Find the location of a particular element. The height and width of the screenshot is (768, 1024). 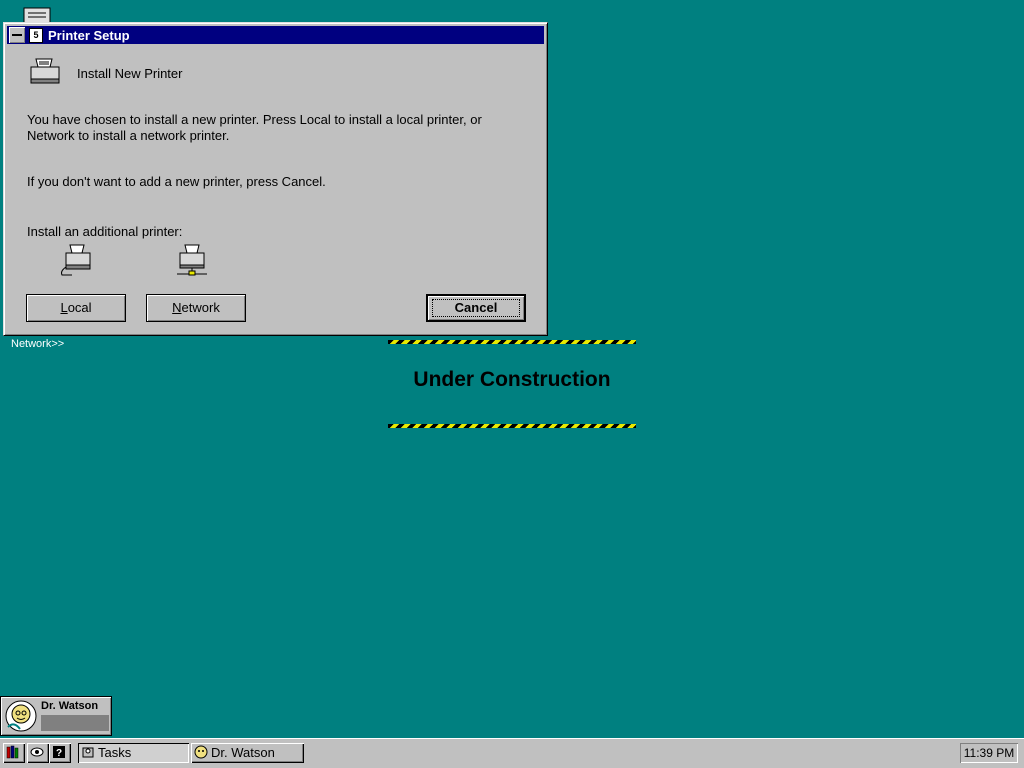

app-icon: 5 is located at coordinates (36, 35).